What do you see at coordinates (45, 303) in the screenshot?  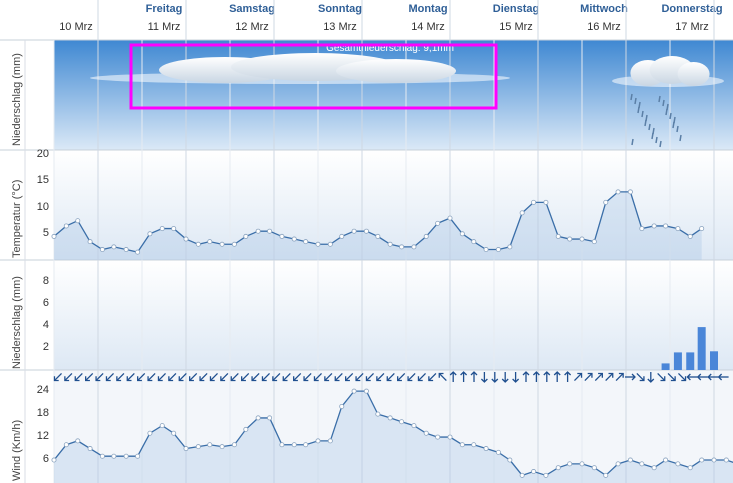 I see `precipitation-tick: 6` at bounding box center [45, 303].